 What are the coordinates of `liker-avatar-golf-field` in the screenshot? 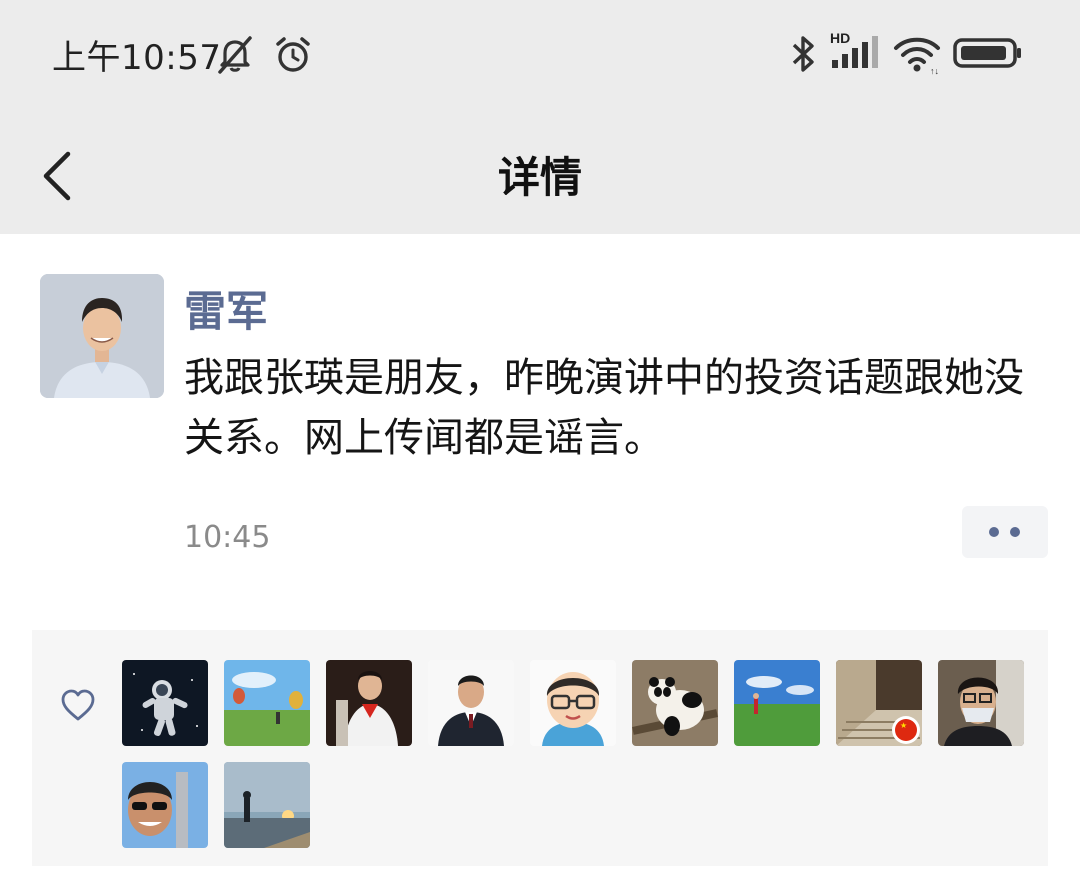 It's located at (777, 703).